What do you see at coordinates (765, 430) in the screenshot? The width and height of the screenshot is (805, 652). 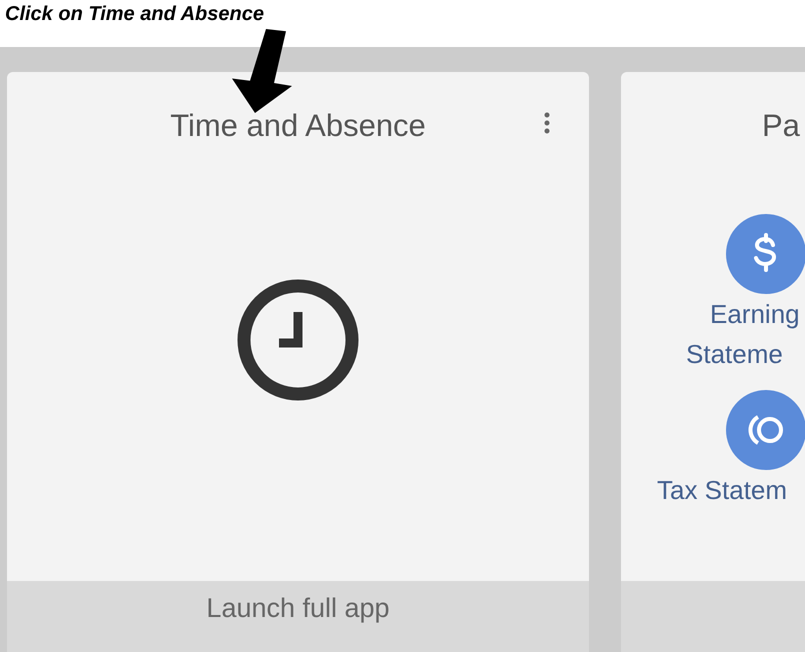 I see `coins-icon` at bounding box center [765, 430].